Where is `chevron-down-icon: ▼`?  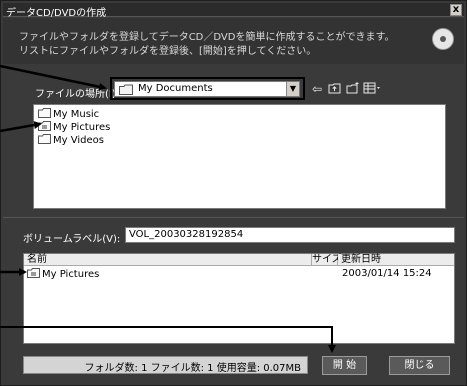
chevron-down-icon: ▼ is located at coordinates (292, 89).